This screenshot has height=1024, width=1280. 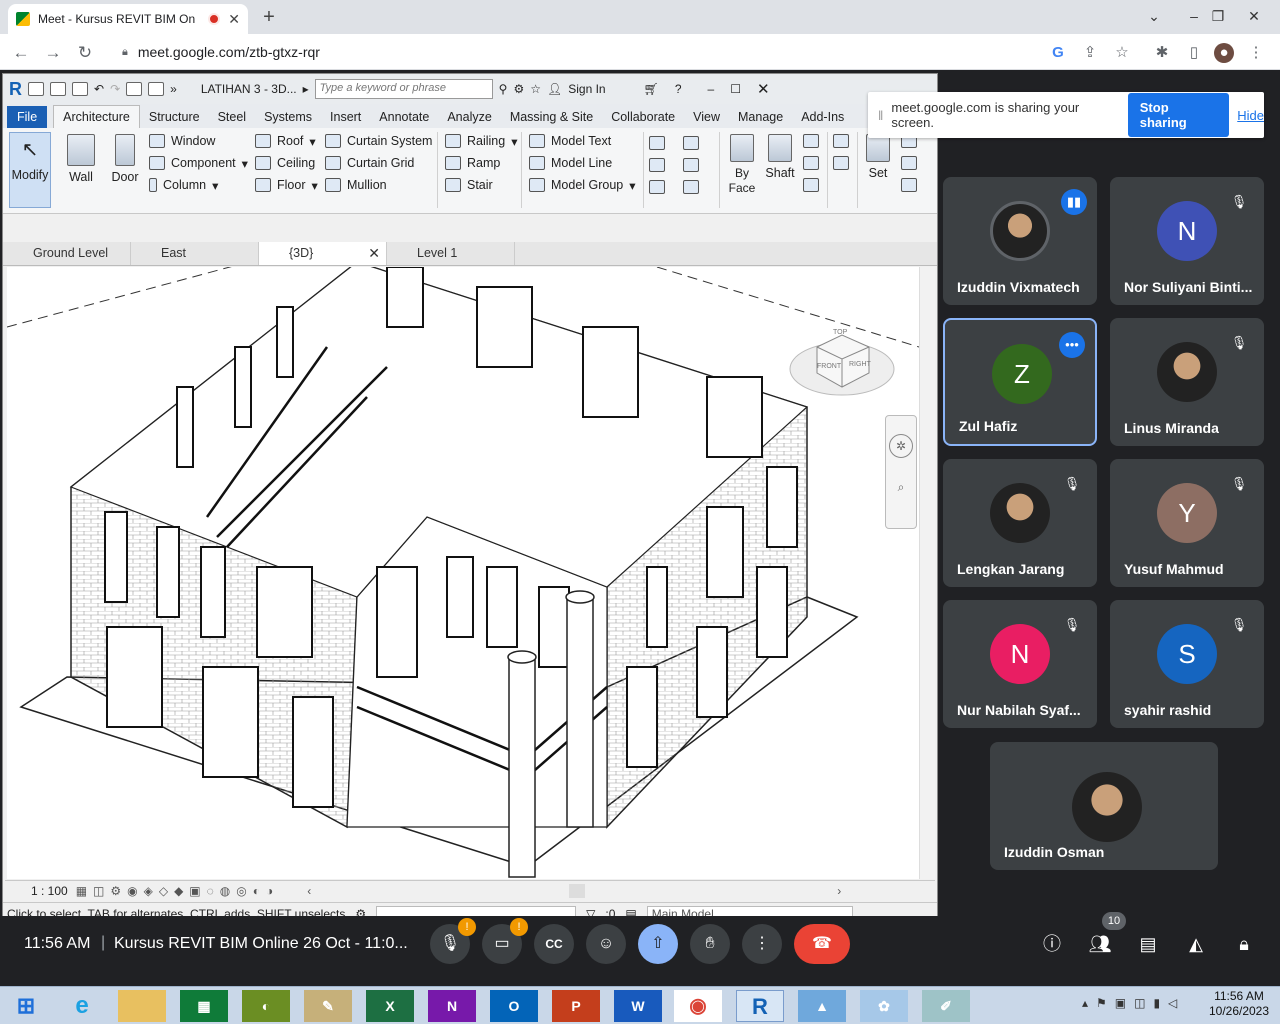 I want to click on favorites-star-icon: ☆, so click(x=535, y=89).